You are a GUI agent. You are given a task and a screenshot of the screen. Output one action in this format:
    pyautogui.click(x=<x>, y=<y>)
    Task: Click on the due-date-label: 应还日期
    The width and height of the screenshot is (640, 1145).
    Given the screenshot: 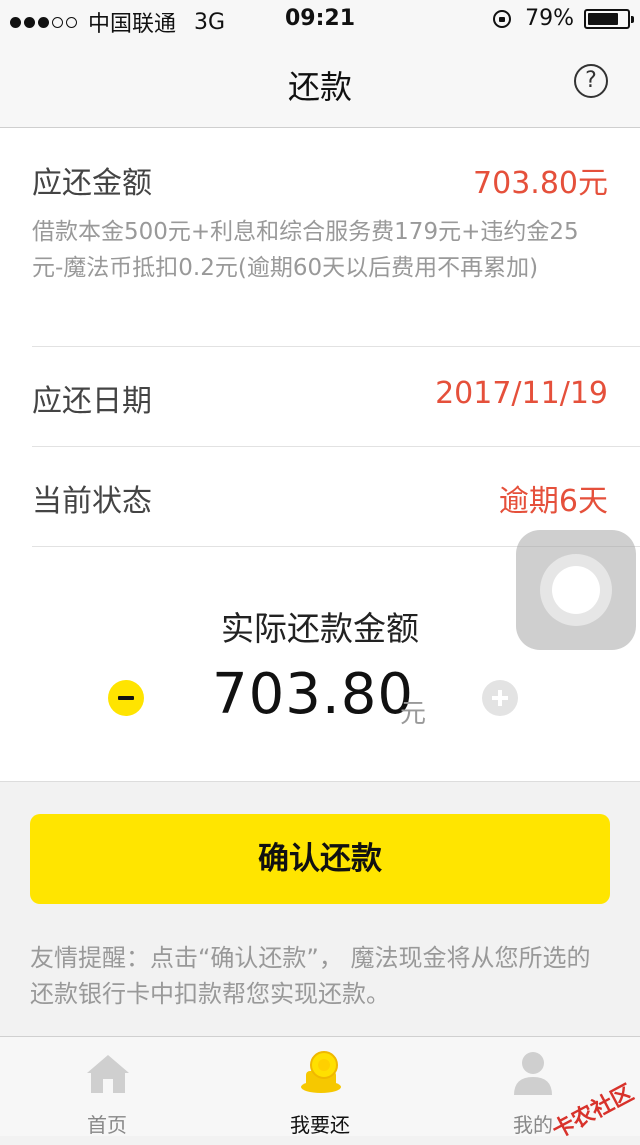 What is the action you would take?
    pyautogui.click(x=92, y=401)
    